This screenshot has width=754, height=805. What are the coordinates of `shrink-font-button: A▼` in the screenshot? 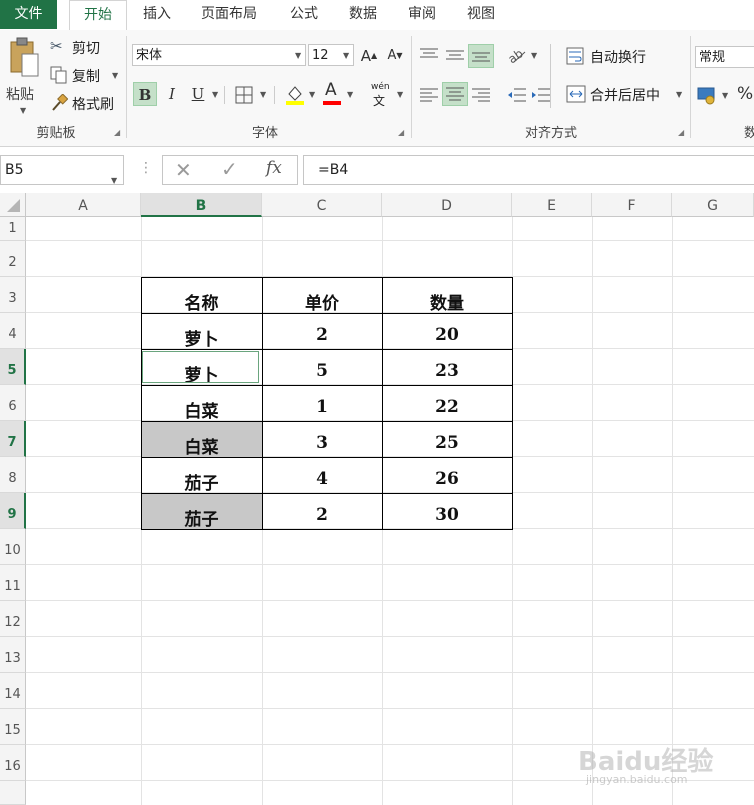 It's located at (395, 56).